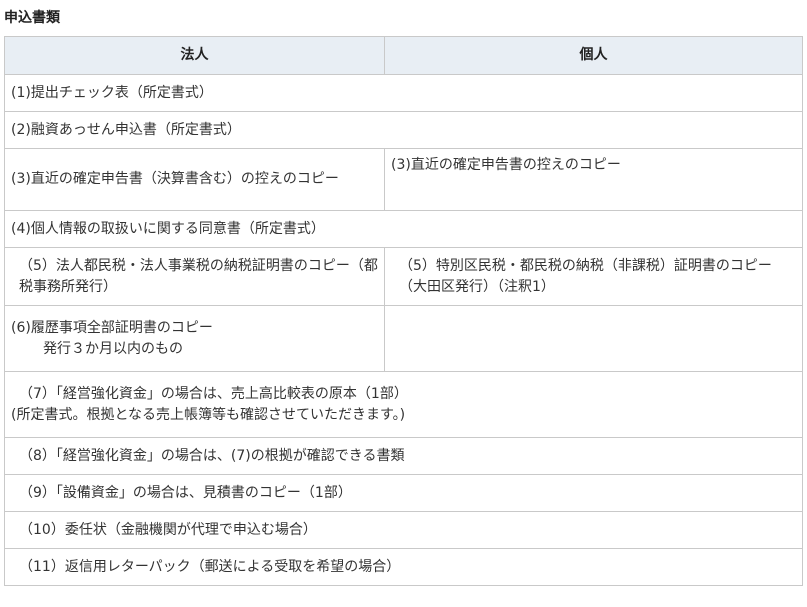 This screenshot has height=607, width=807. What do you see at coordinates (593, 55) in the screenshot?
I see `column-header-individual: 個人` at bounding box center [593, 55].